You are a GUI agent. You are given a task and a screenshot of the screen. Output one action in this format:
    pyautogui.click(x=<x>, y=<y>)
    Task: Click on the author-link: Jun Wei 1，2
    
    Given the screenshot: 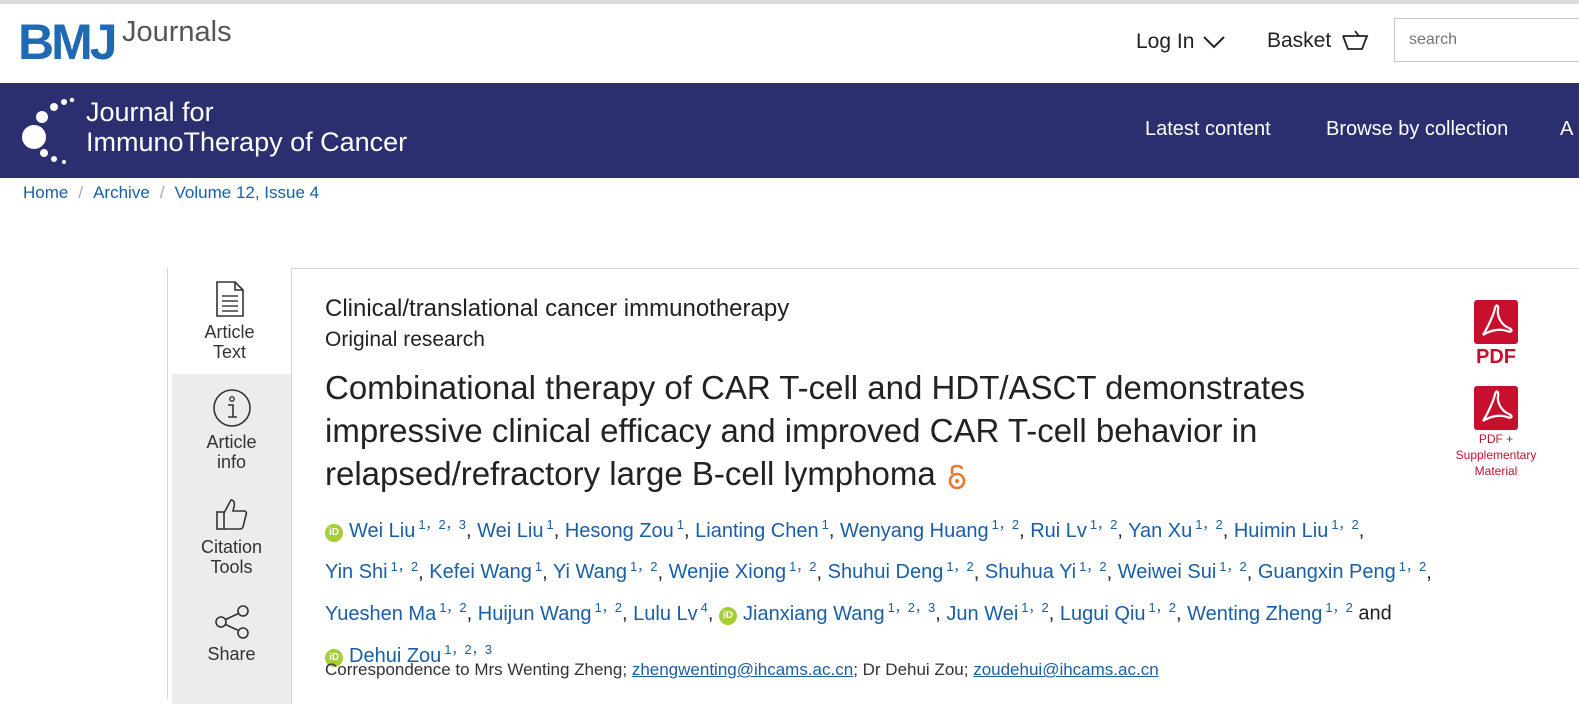 What is the action you would take?
    pyautogui.click(x=997, y=612)
    